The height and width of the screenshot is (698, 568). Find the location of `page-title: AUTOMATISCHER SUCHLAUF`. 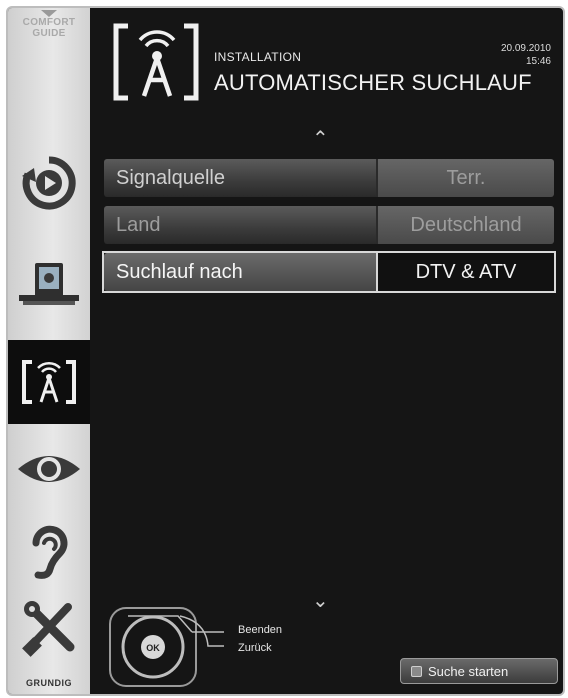

page-title: AUTOMATISCHER SUCHLAUF is located at coordinates (373, 82).